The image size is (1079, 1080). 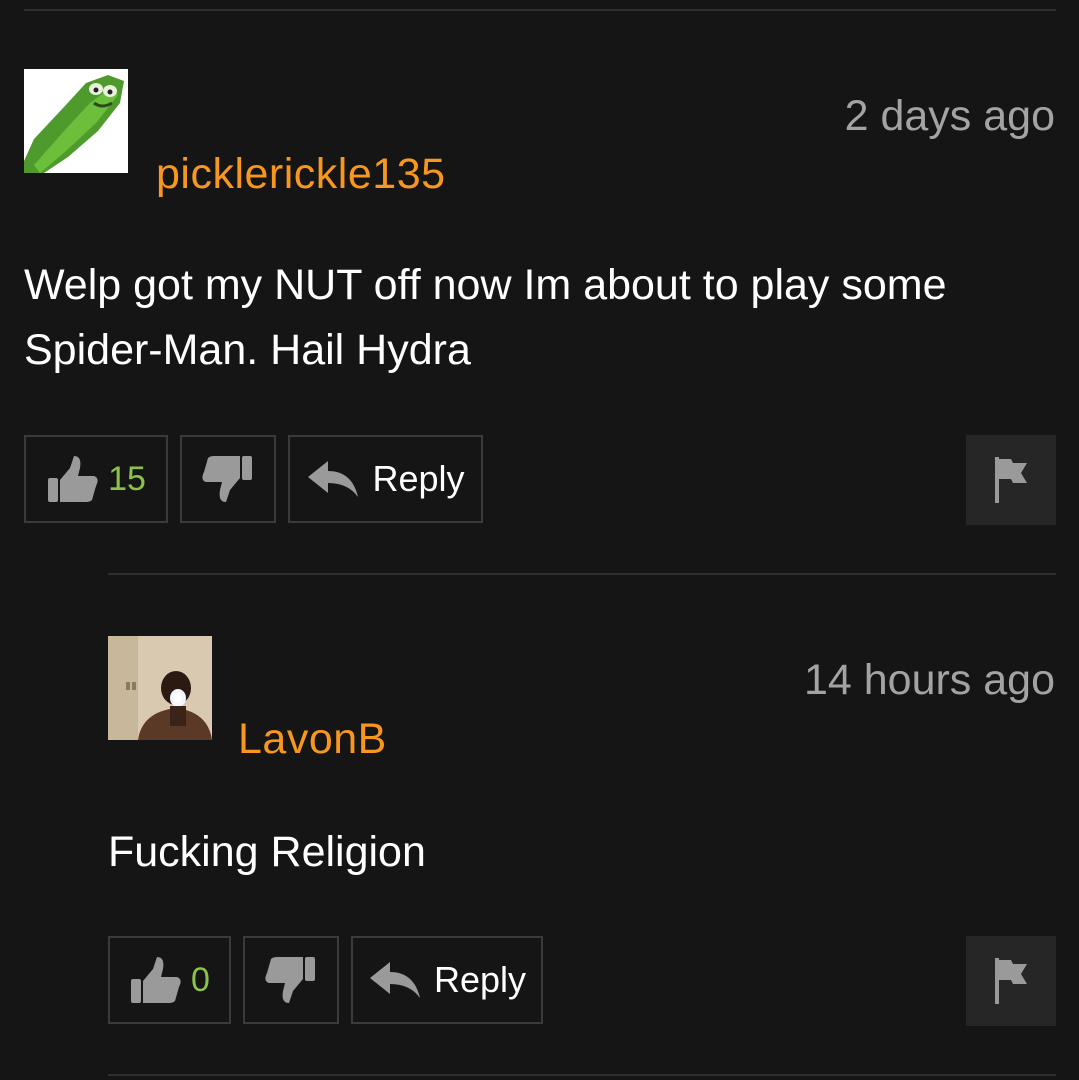 What do you see at coordinates (582, 574) in the screenshot?
I see `reply-divider` at bounding box center [582, 574].